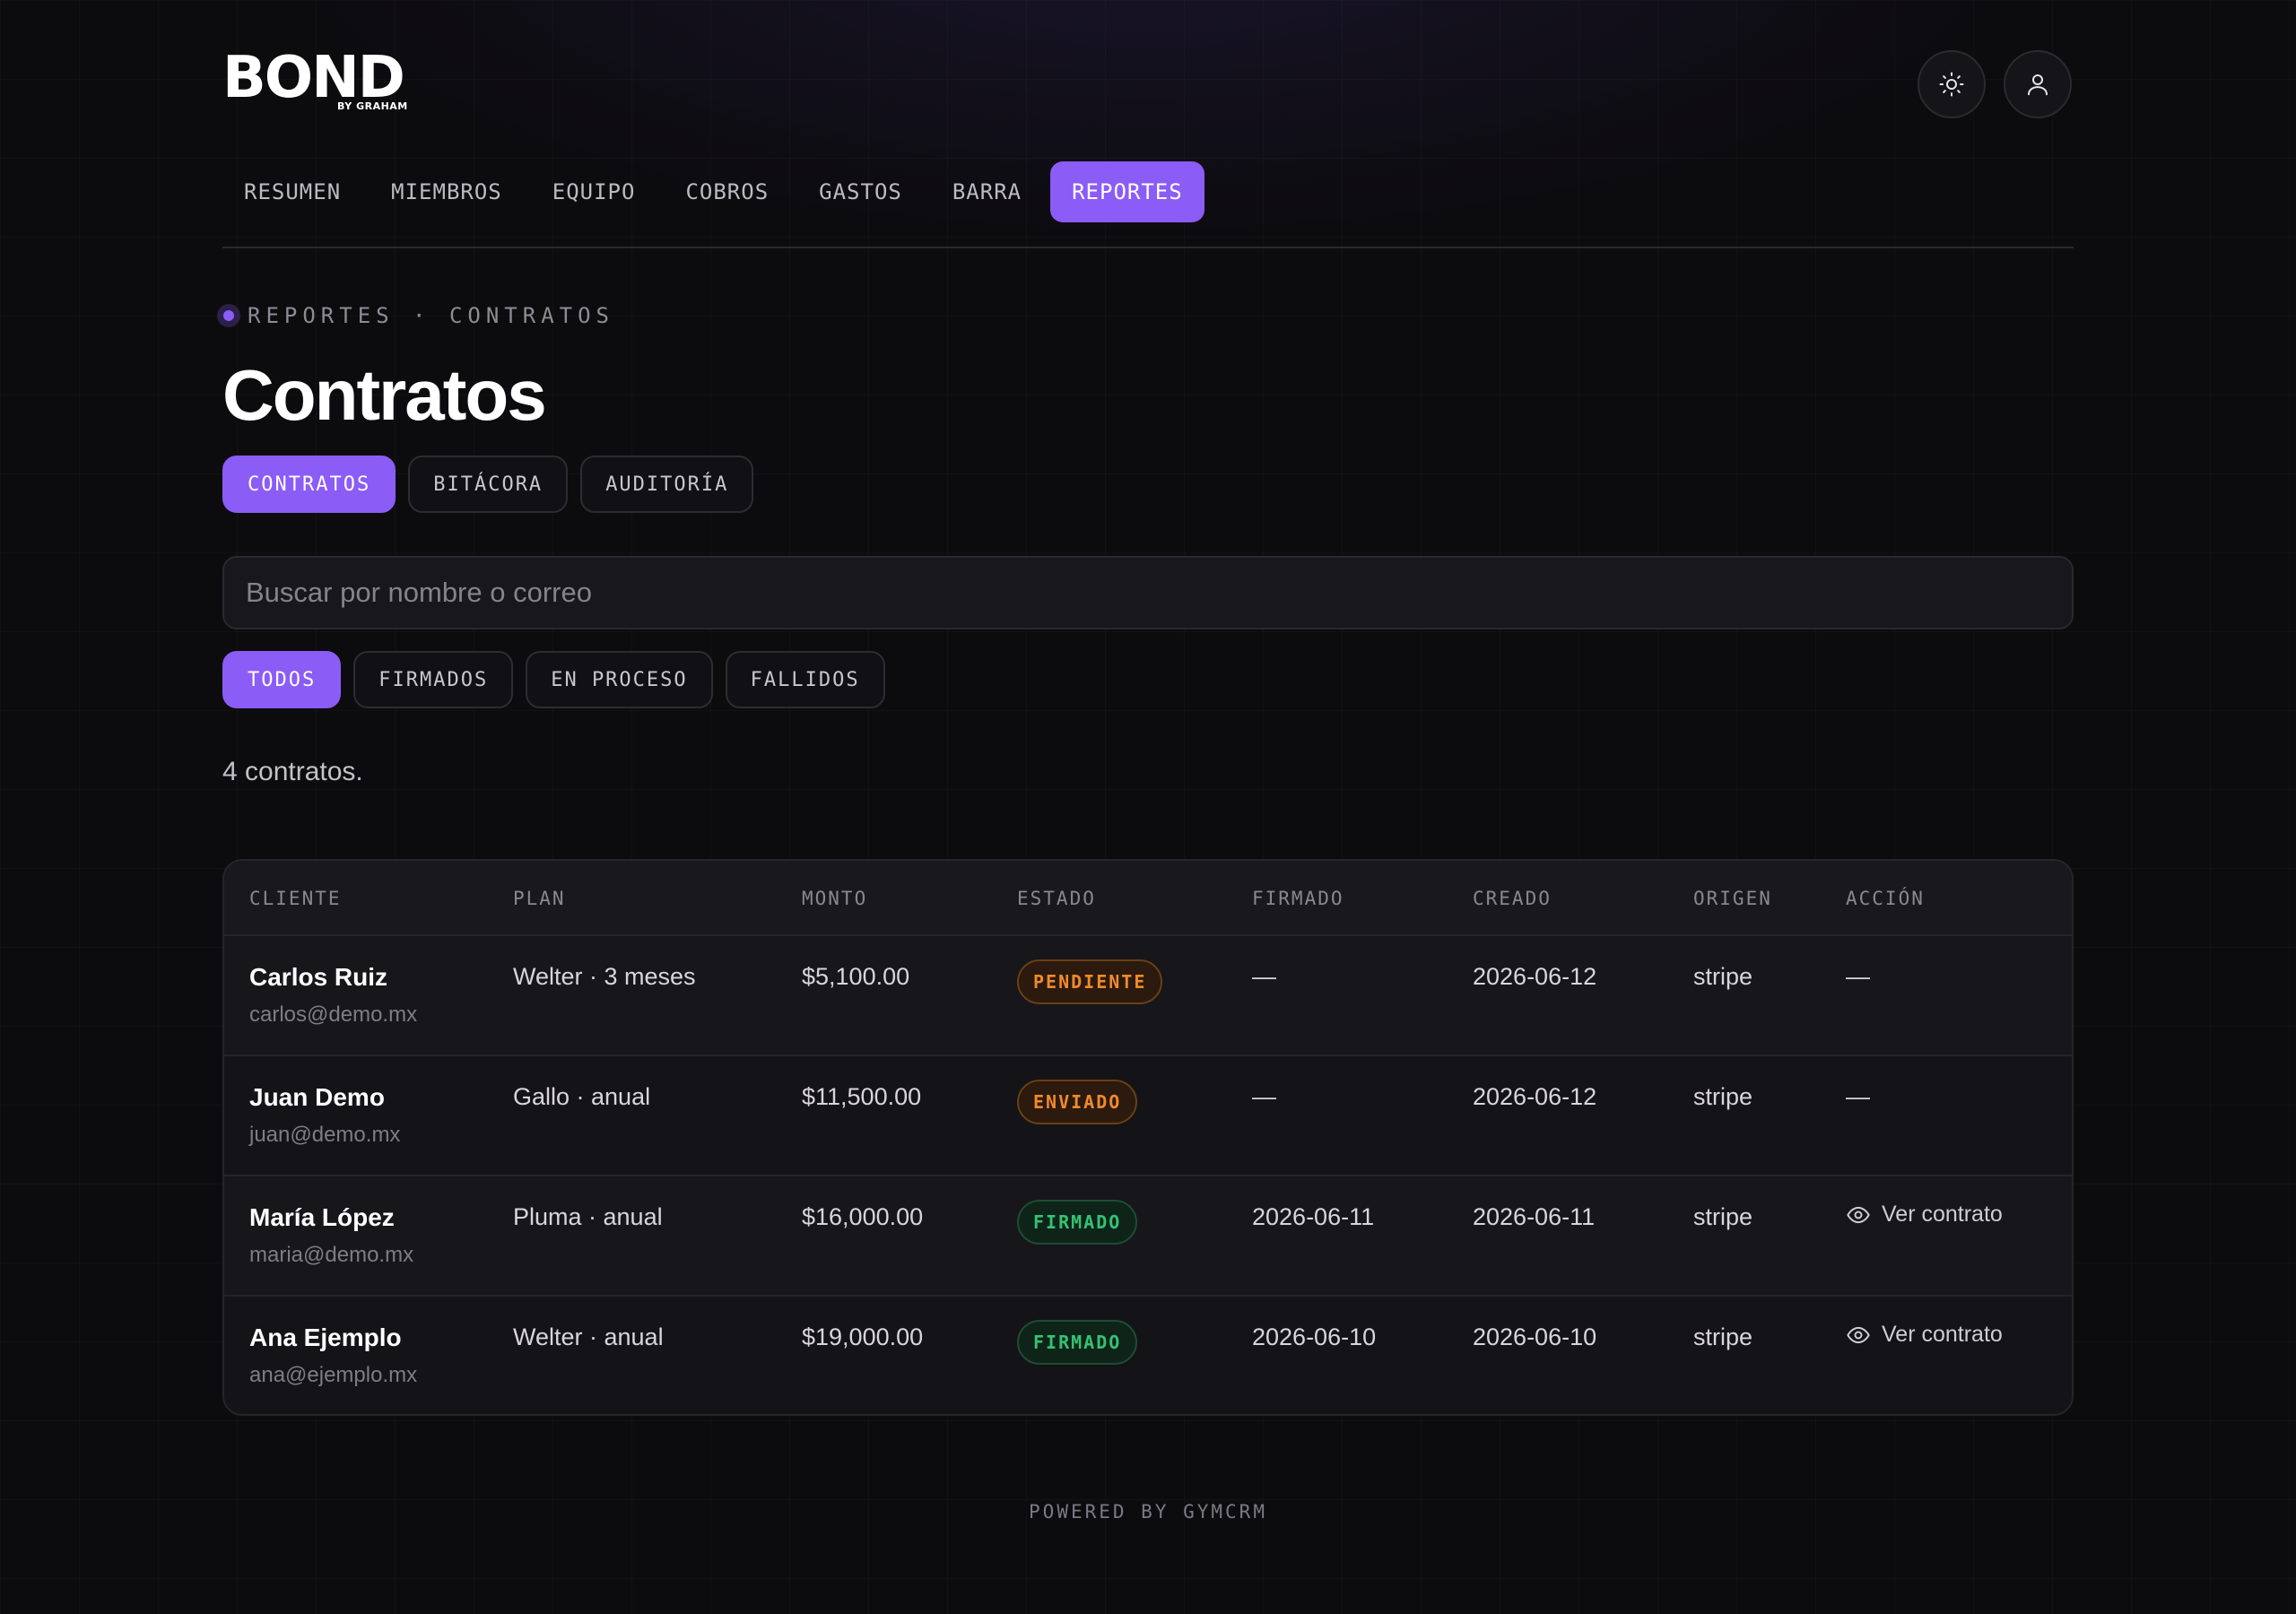 This screenshot has height=1614, width=2296. What do you see at coordinates (1534, 1216) in the screenshot?
I see `created-date-cell: 2026-06-11` at bounding box center [1534, 1216].